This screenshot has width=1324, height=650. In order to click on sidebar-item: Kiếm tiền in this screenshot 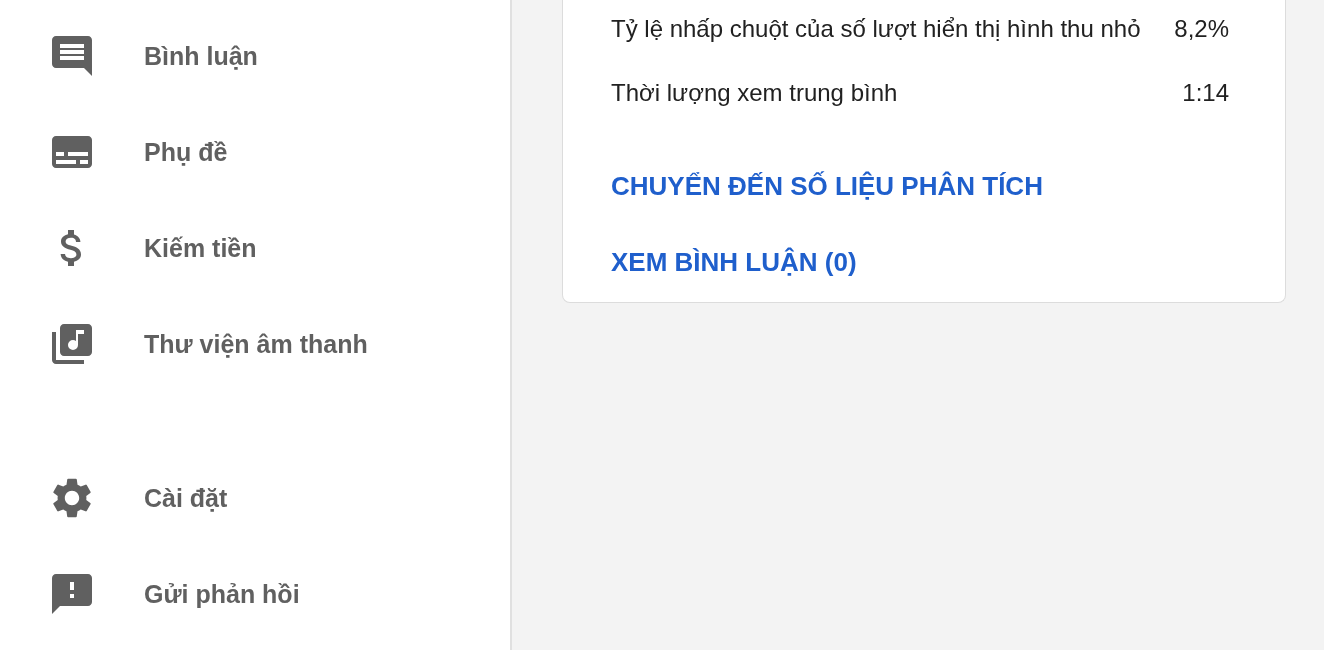, I will do `click(255, 248)`.